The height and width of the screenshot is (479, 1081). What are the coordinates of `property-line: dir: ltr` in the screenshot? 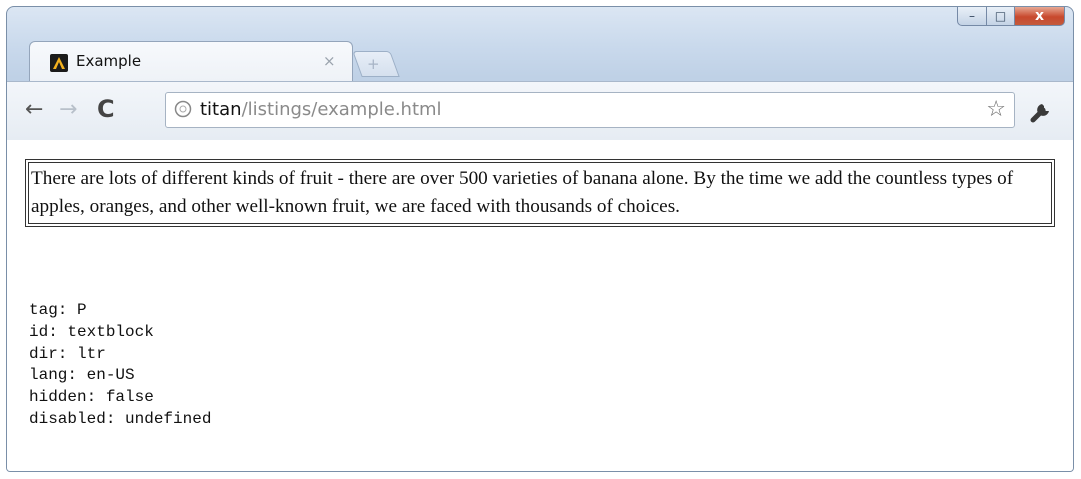 It's located at (67, 353).